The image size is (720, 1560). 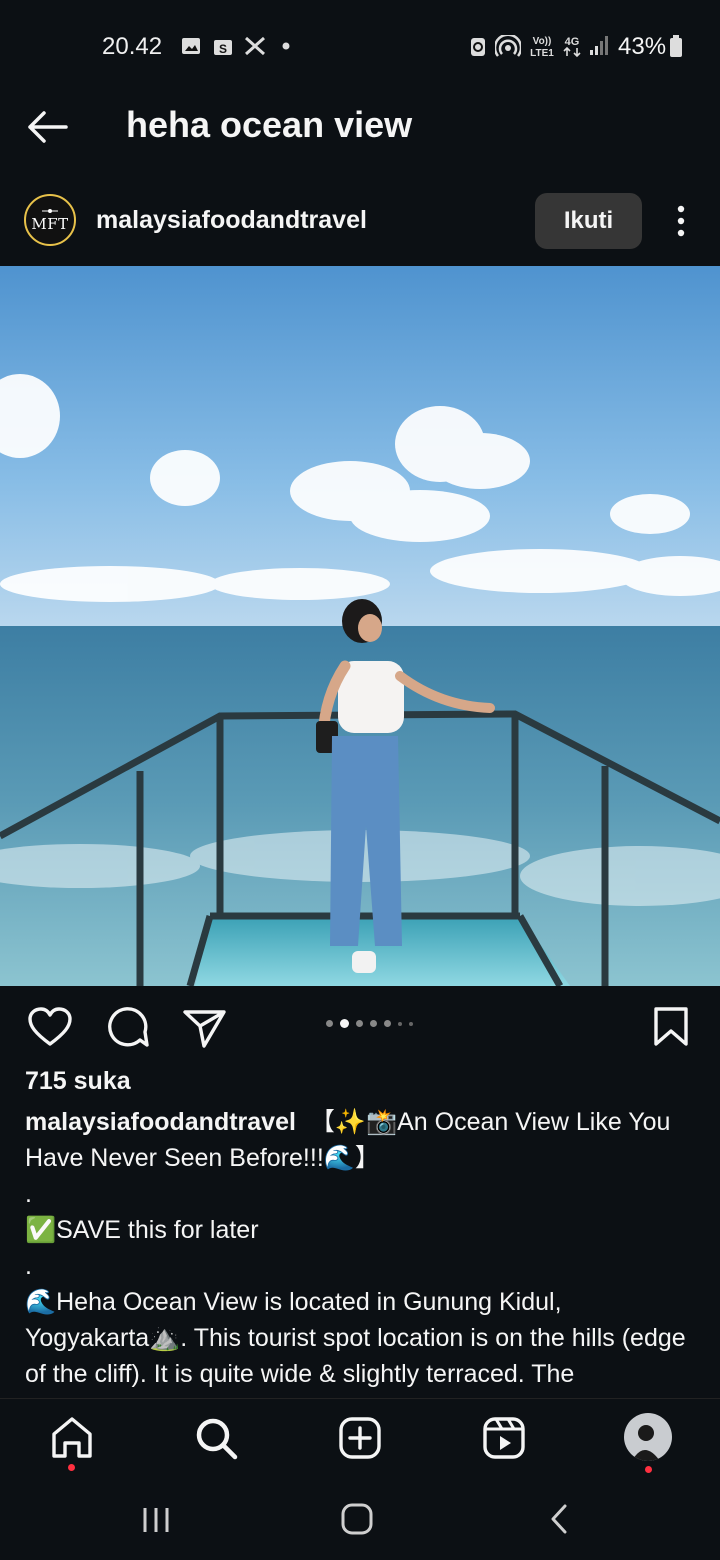 What do you see at coordinates (648, 1437) in the screenshot?
I see `nav-profile-avatar` at bounding box center [648, 1437].